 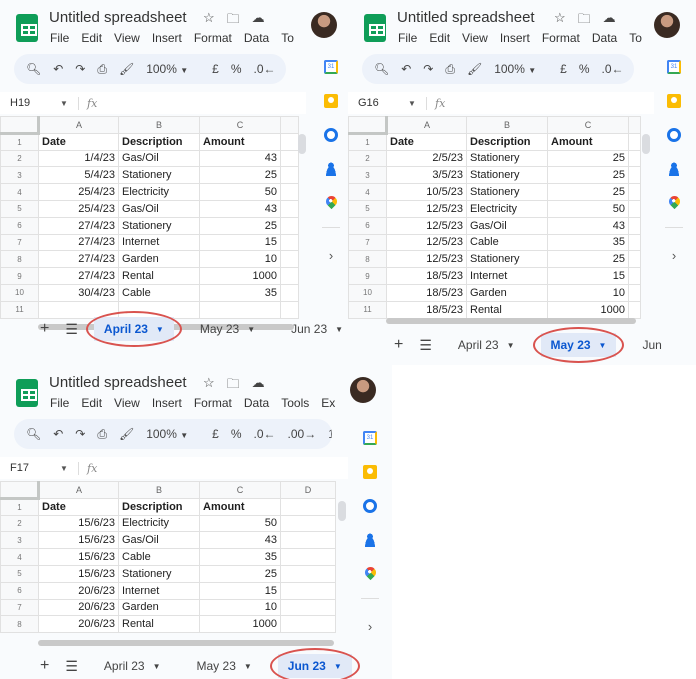 I want to click on cell: 5/4/23, so click(x=78, y=175).